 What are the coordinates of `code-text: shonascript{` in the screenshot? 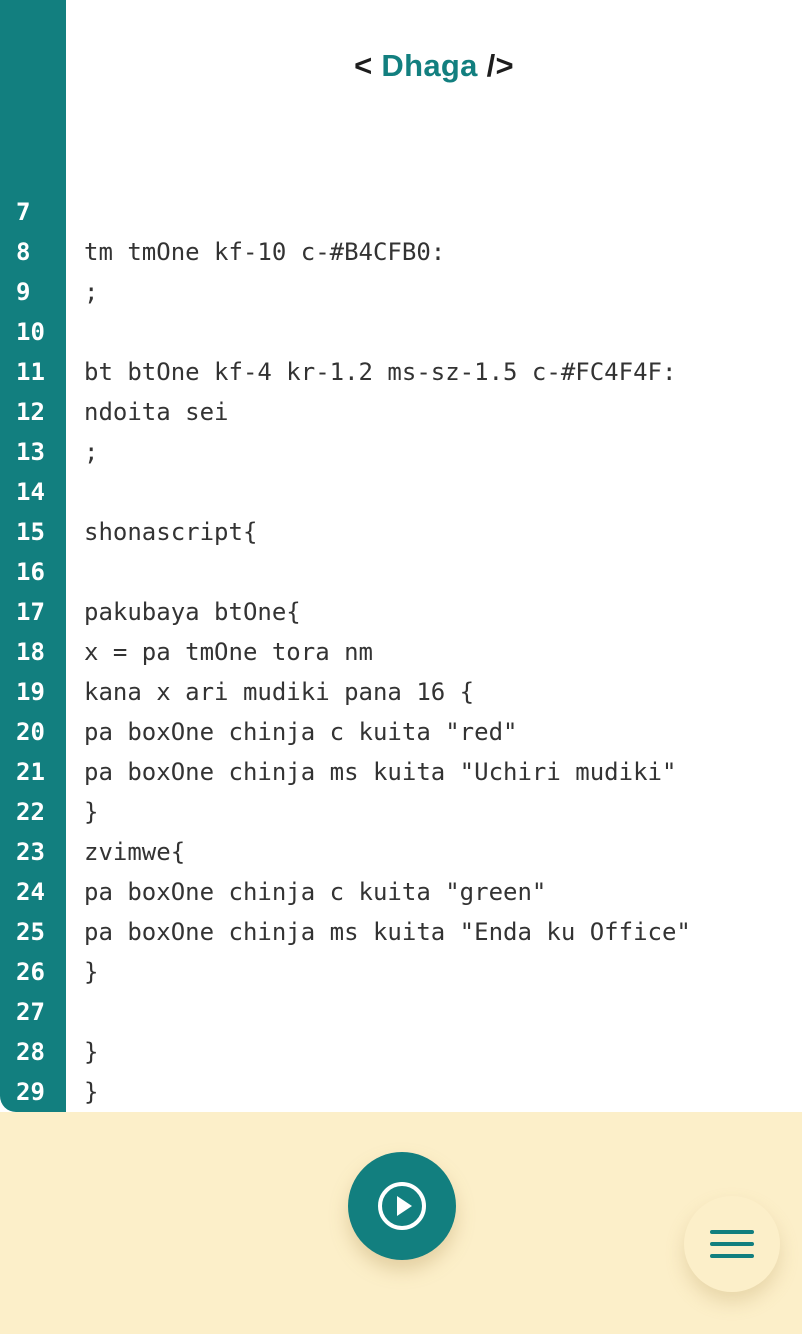 It's located at (170, 532).